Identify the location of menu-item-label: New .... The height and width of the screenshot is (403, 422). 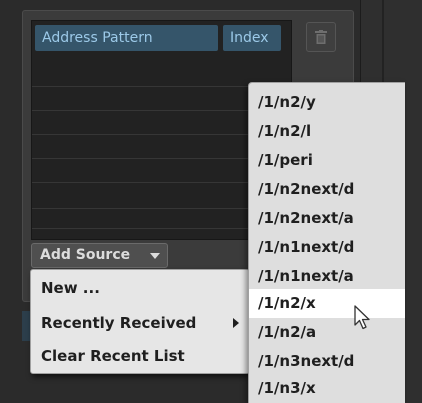
(70, 288).